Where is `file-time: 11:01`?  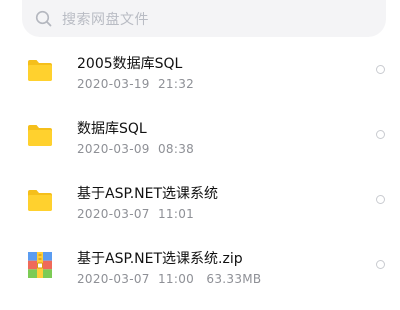
file-time: 11:01 is located at coordinates (176, 214).